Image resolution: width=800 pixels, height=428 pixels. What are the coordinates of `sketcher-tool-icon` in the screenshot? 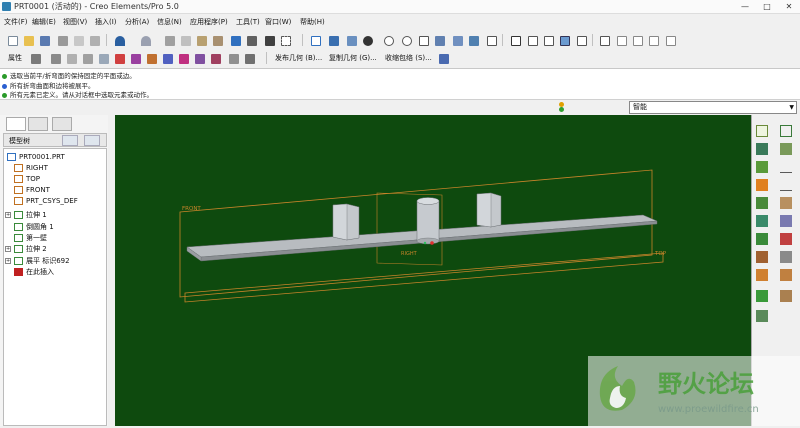 It's located at (762, 185).